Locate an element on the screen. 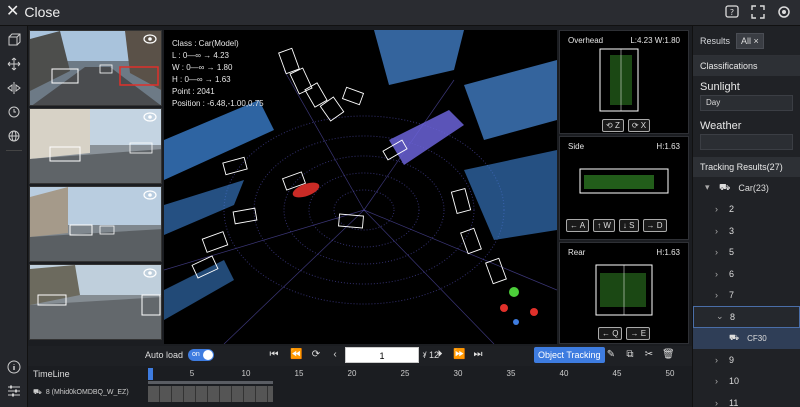  side-view: Side H:1.63 ← A ↑ W ↓ S → D is located at coordinates (624, 188).